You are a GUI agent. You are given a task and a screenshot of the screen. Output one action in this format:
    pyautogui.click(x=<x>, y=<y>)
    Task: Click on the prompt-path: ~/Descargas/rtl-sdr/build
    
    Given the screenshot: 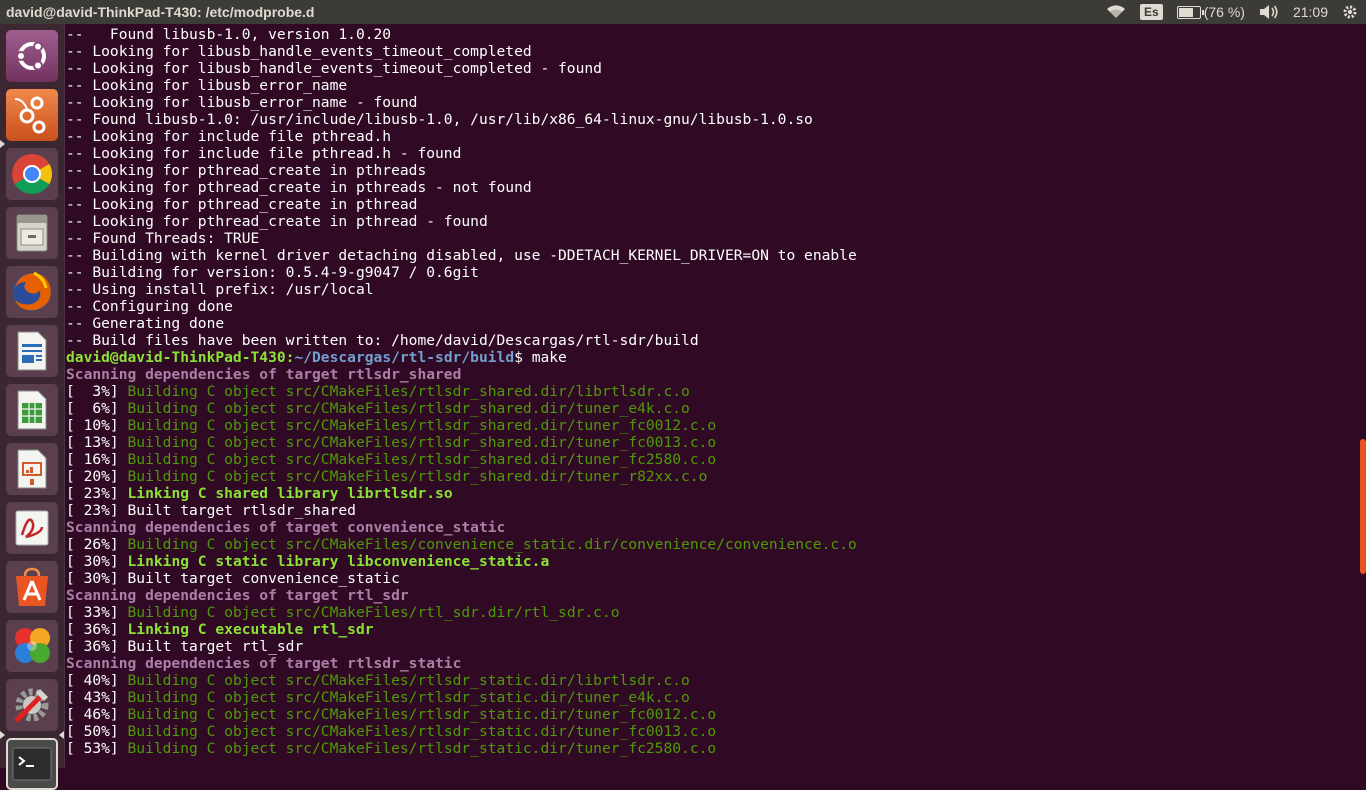 What is the action you would take?
    pyautogui.click(x=404, y=357)
    